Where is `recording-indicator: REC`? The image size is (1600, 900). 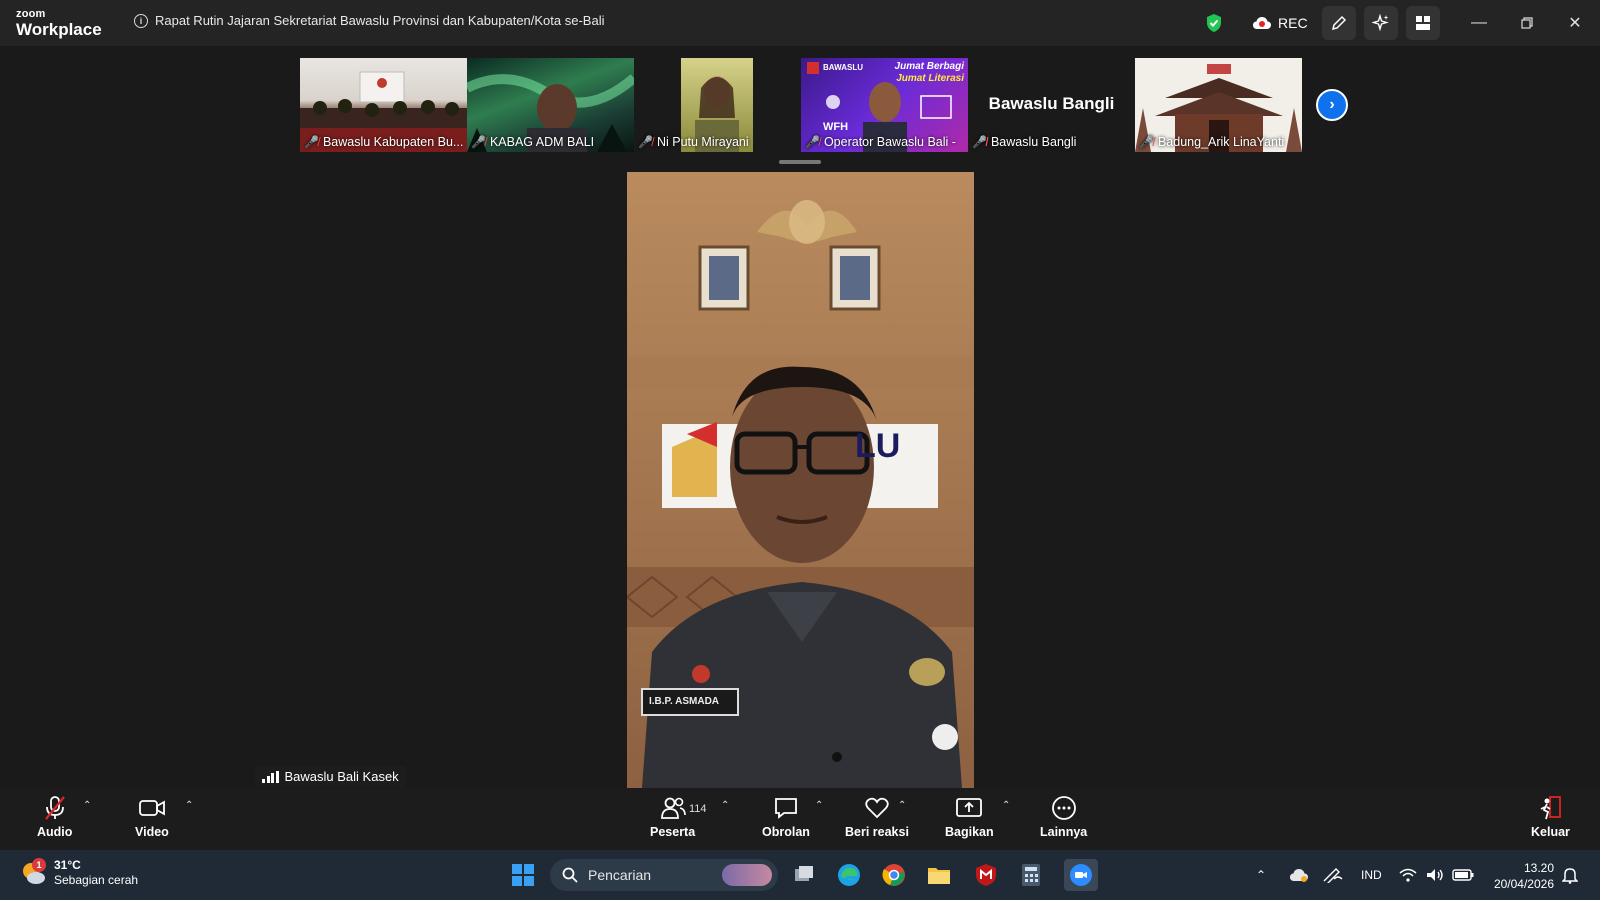 recording-indicator: REC is located at coordinates (1280, 23).